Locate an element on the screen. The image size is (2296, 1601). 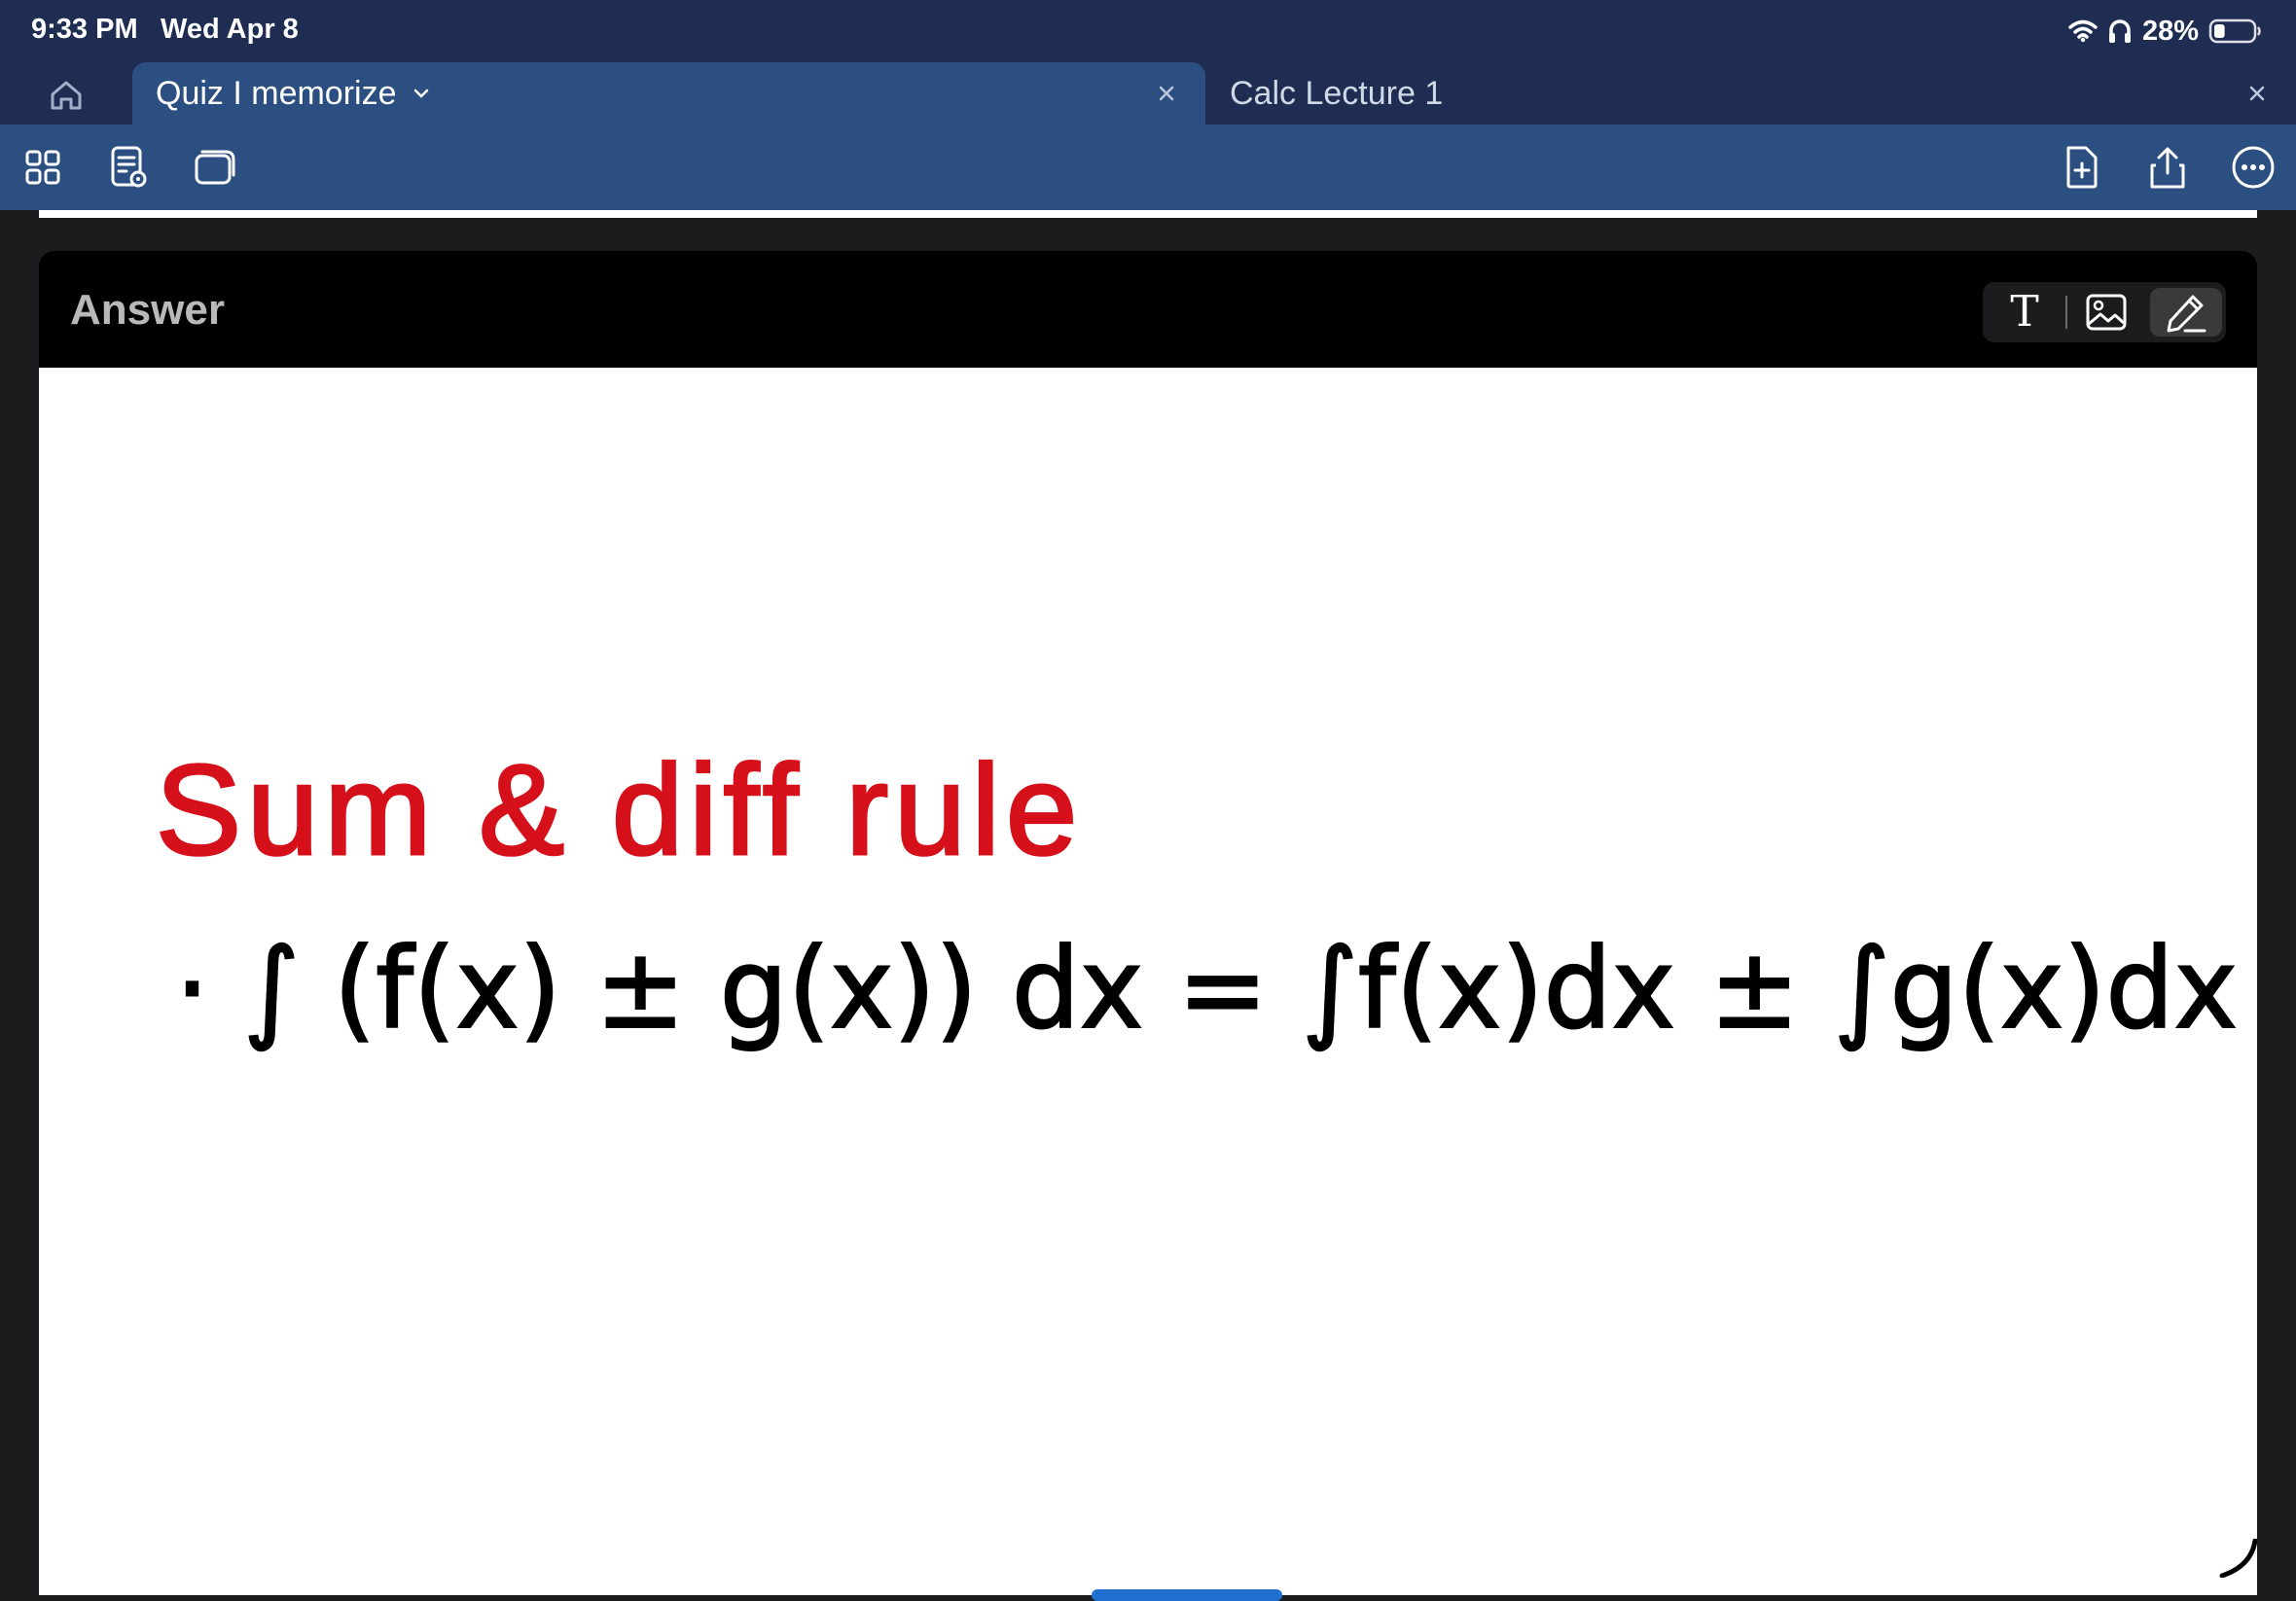
ink-stroke-fragment is located at coordinates (2238, 1558).